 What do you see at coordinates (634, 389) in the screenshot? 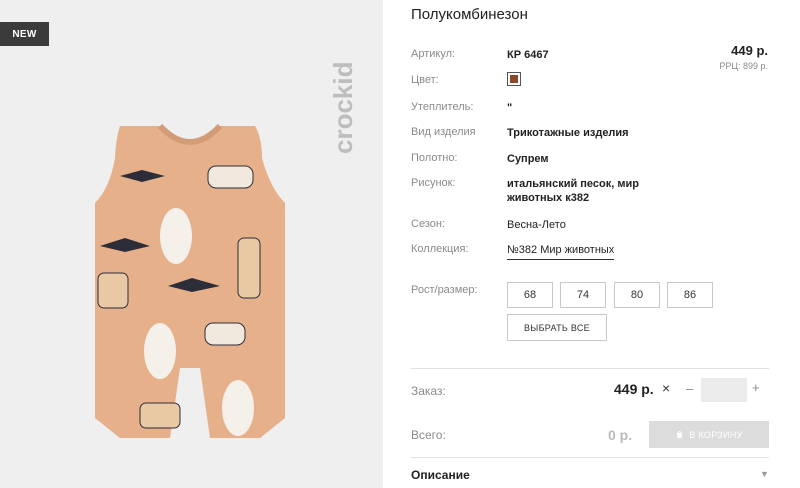
I see `order-price: 449 р.` at bounding box center [634, 389].